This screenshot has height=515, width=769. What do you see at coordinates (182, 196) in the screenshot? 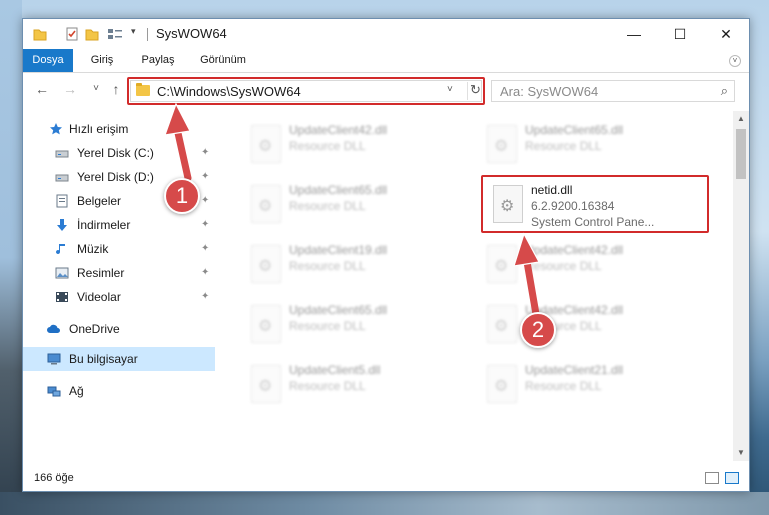
I see `callout-badge-1: 1` at bounding box center [182, 196].